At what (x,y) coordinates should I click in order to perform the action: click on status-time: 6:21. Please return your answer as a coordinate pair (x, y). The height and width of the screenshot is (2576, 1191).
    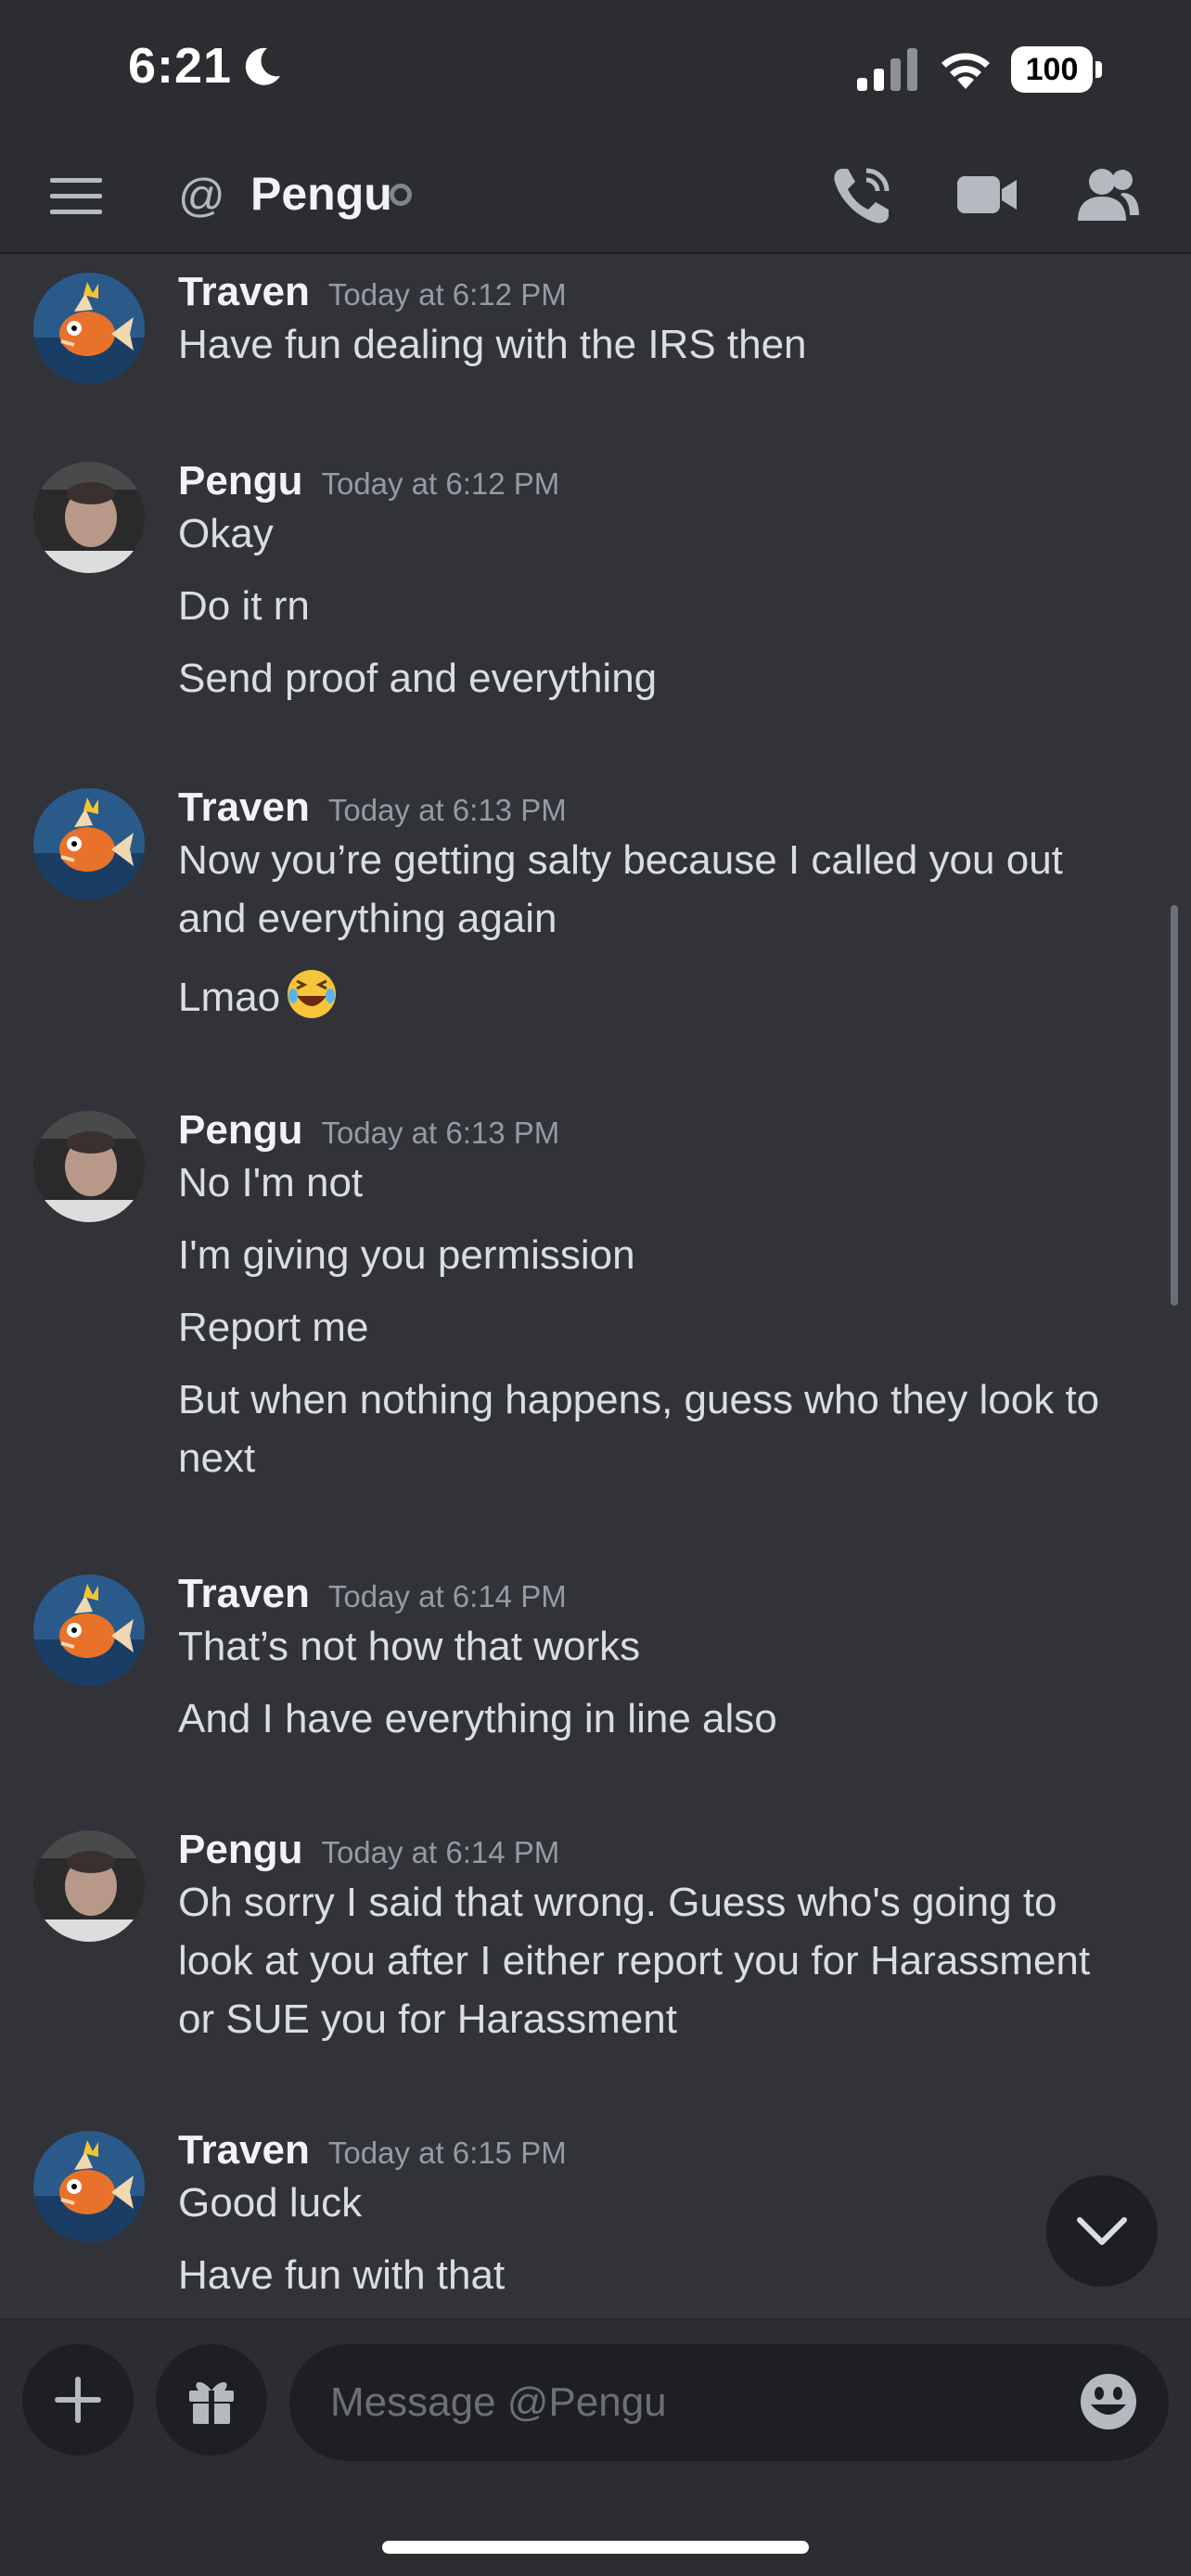
    Looking at the image, I should click on (180, 66).